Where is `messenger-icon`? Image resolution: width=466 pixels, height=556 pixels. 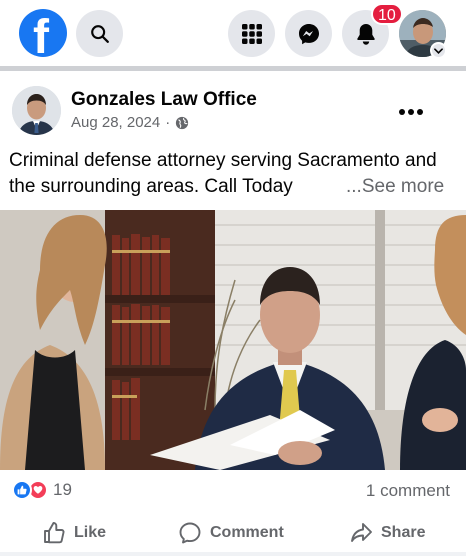
messenger-icon is located at coordinates (308, 33).